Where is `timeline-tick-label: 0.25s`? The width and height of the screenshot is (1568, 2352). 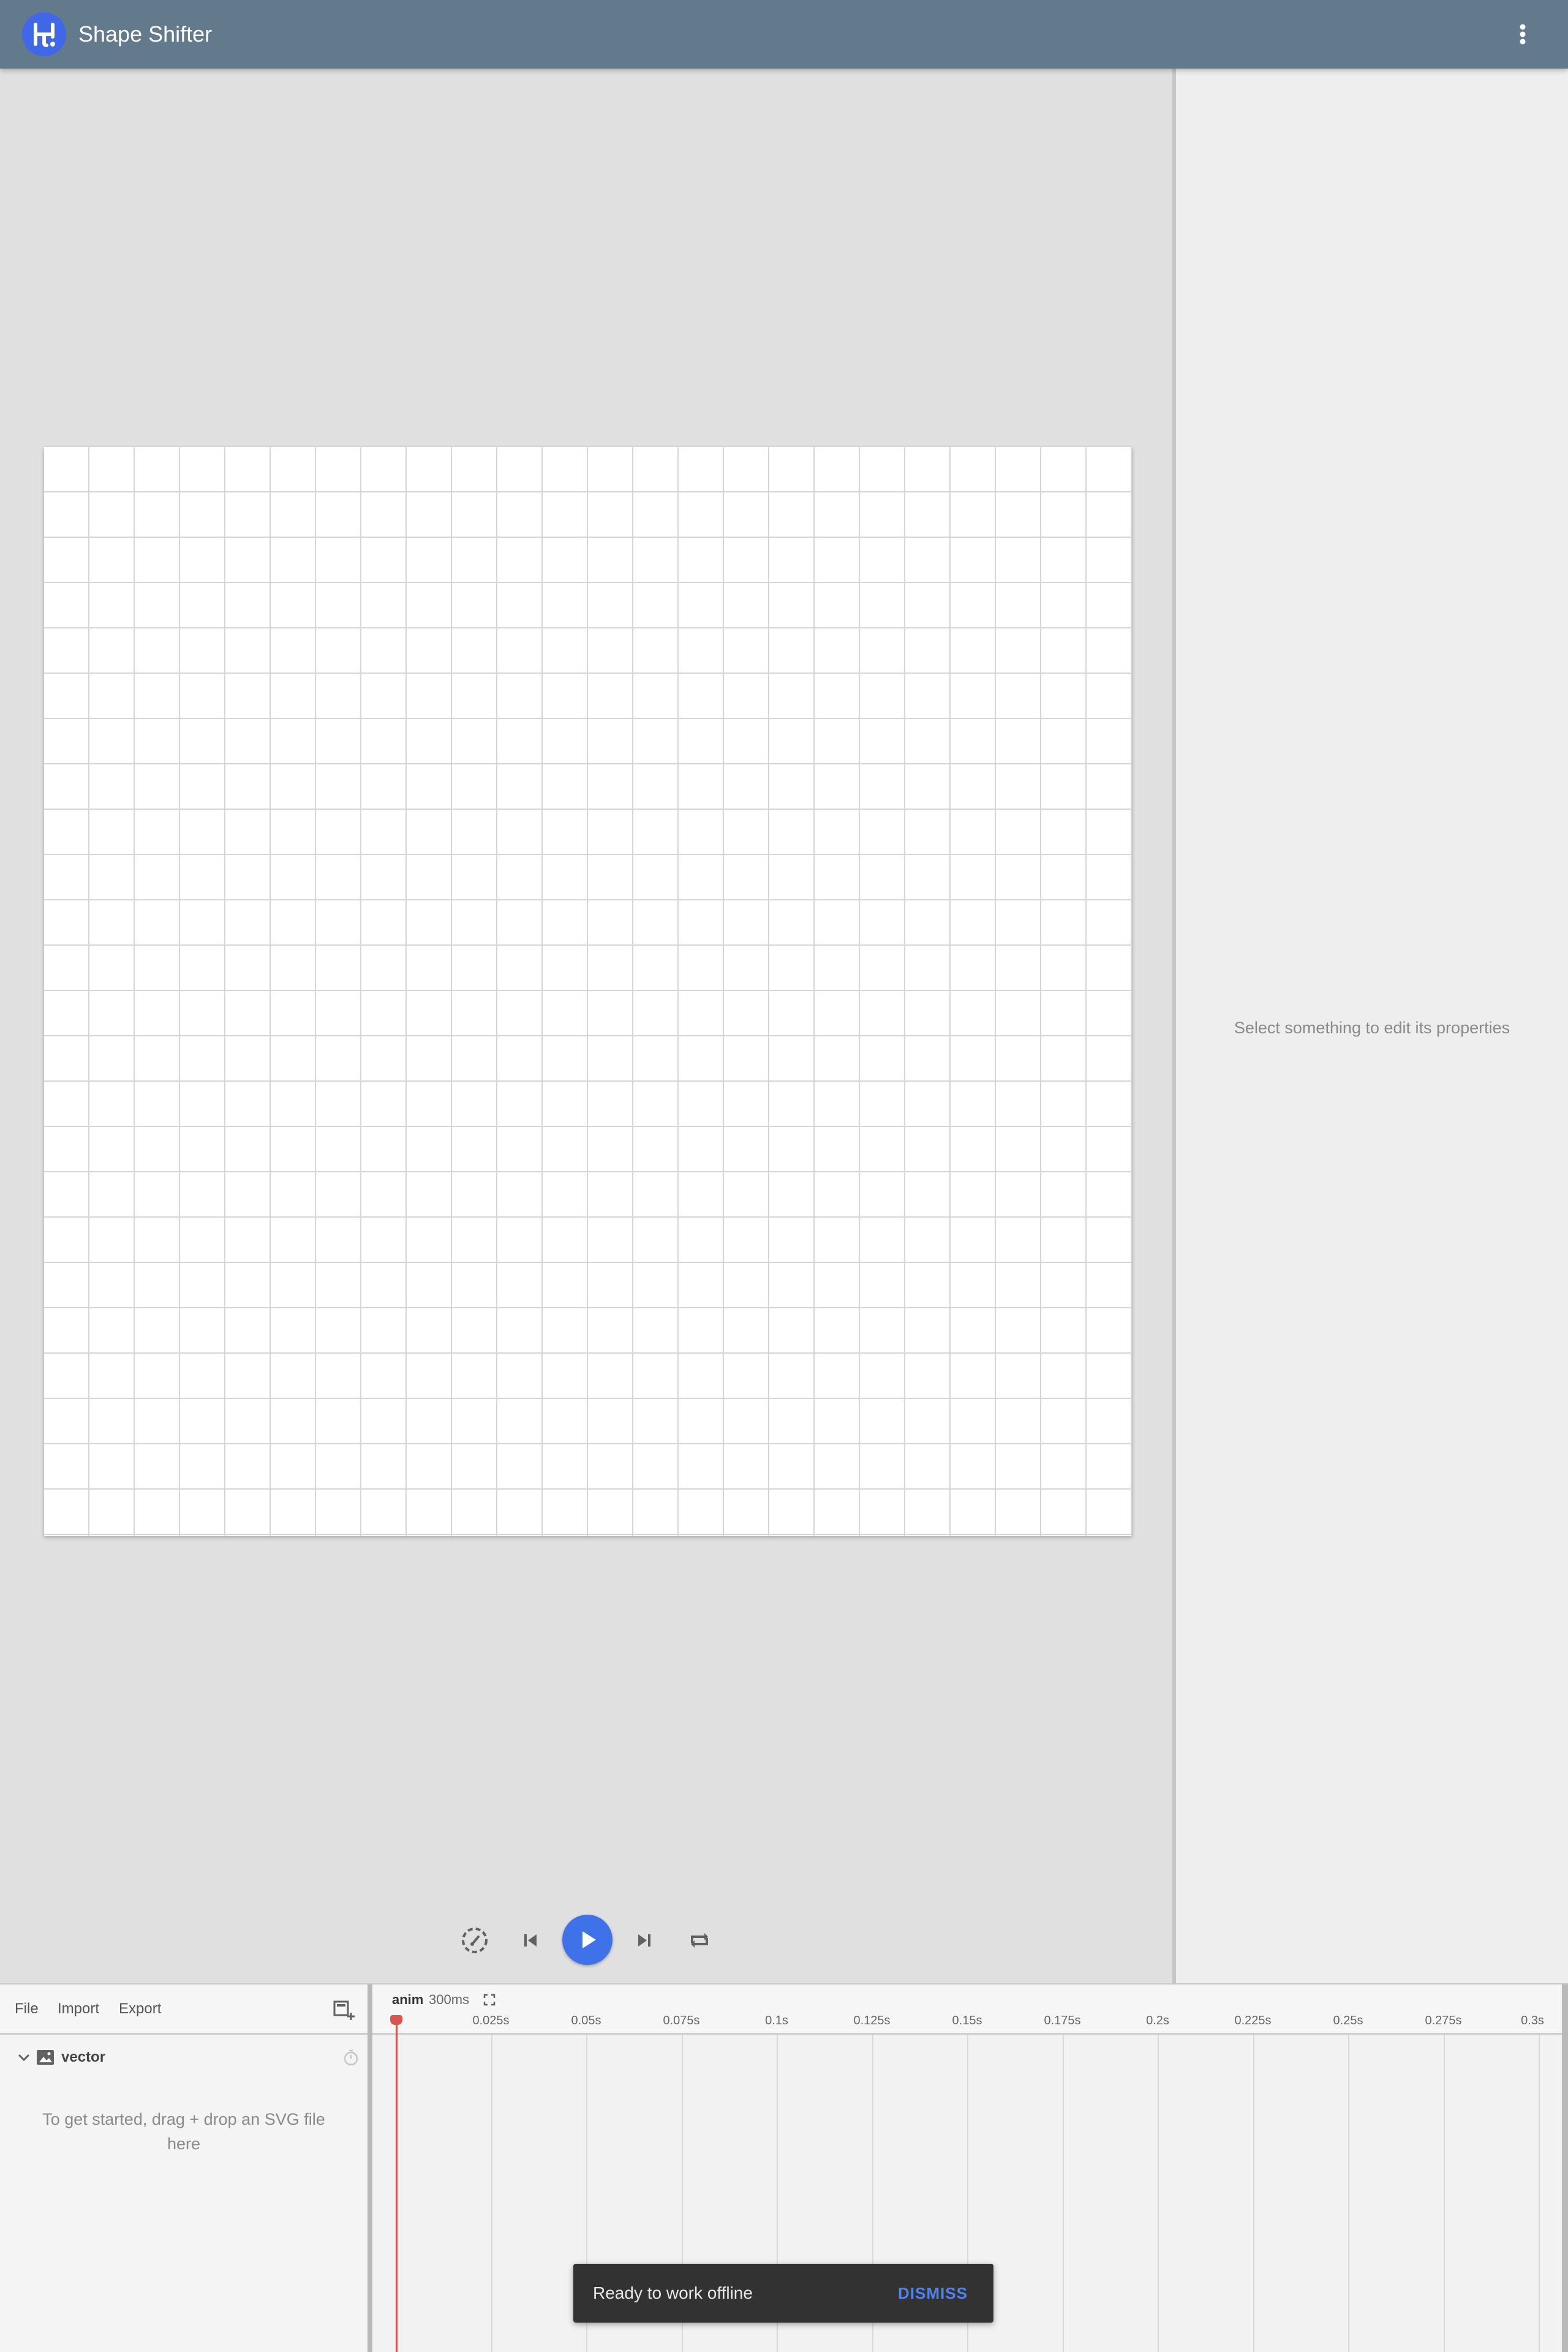
timeline-tick-label: 0.25s is located at coordinates (1348, 2021).